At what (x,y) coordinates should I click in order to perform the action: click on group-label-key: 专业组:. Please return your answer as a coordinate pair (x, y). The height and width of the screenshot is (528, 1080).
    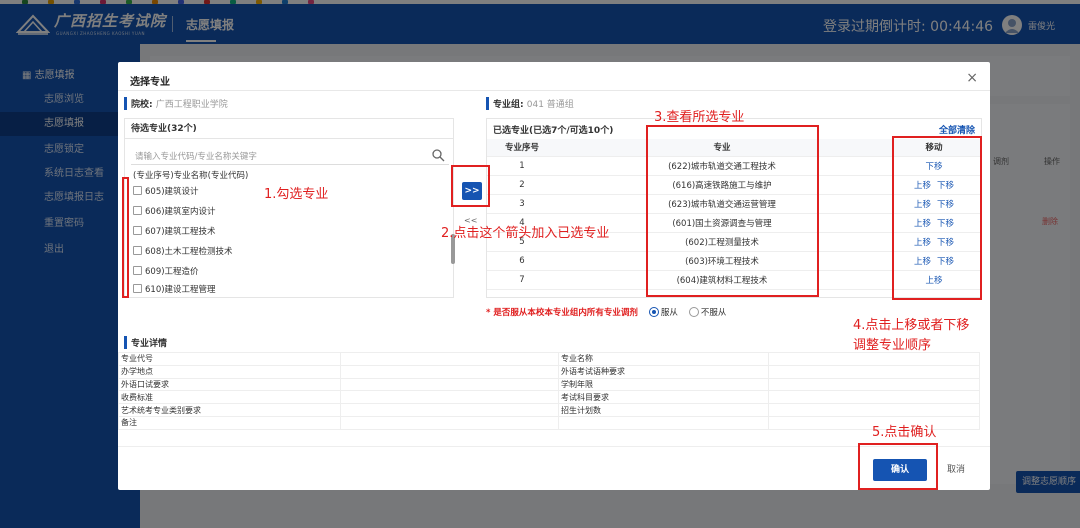
    Looking at the image, I should click on (508, 105).